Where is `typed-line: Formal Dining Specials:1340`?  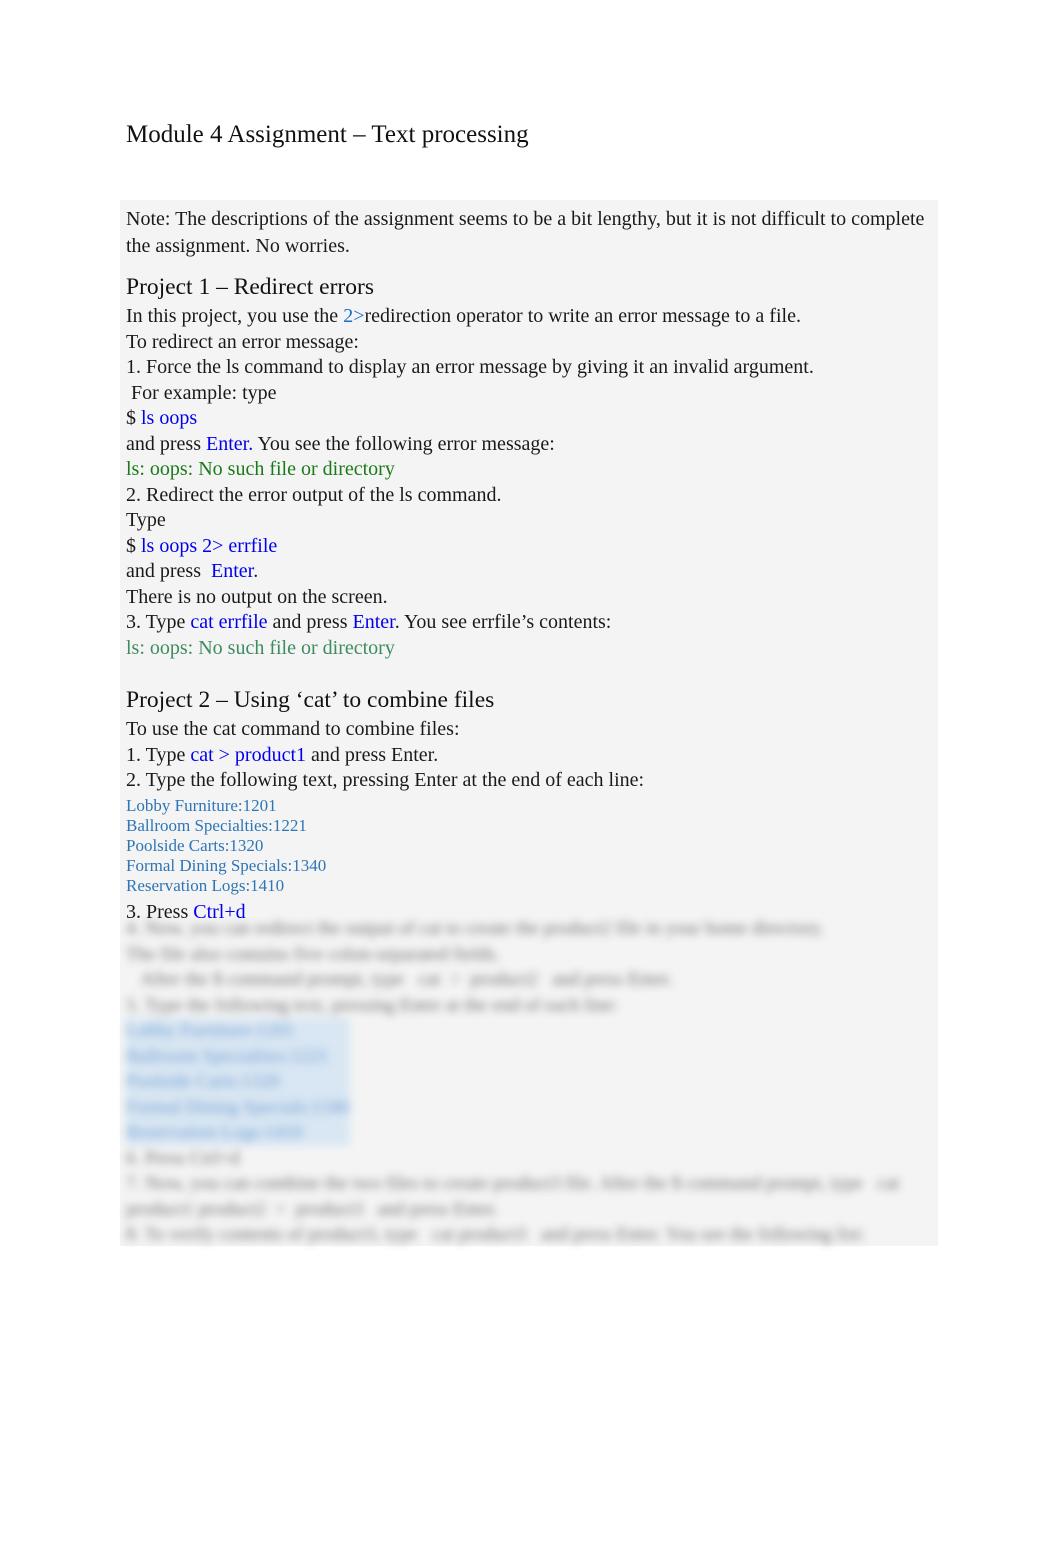
typed-line: Formal Dining Specials:1340 is located at coordinates (226, 865).